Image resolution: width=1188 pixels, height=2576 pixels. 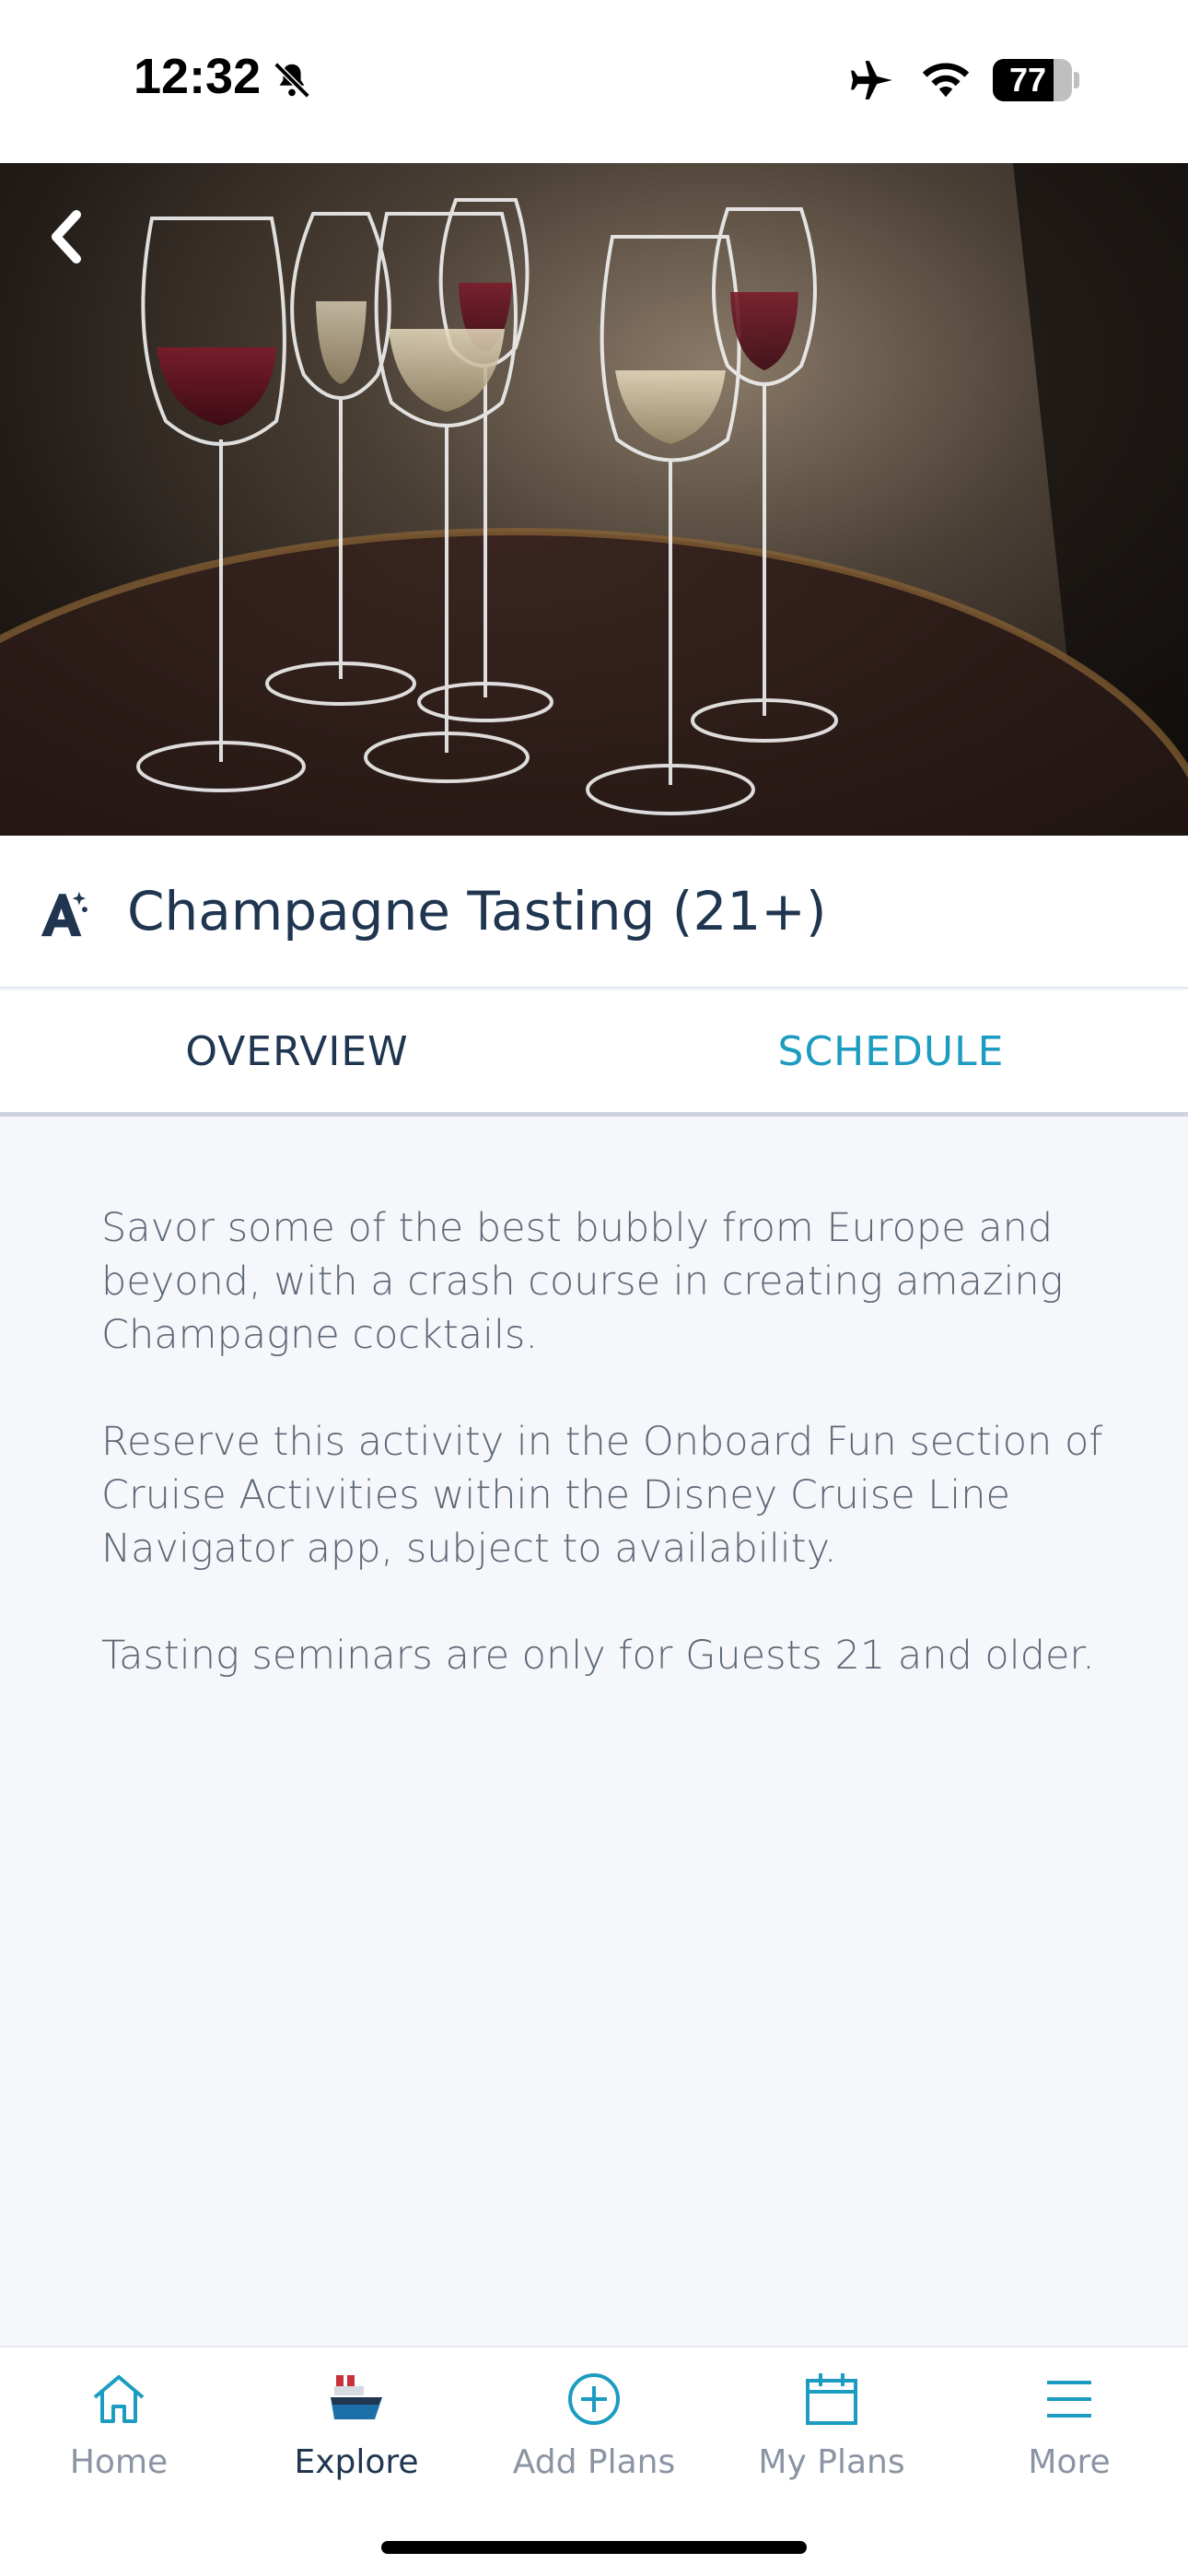 I want to click on status-time: 12:32, so click(x=198, y=76).